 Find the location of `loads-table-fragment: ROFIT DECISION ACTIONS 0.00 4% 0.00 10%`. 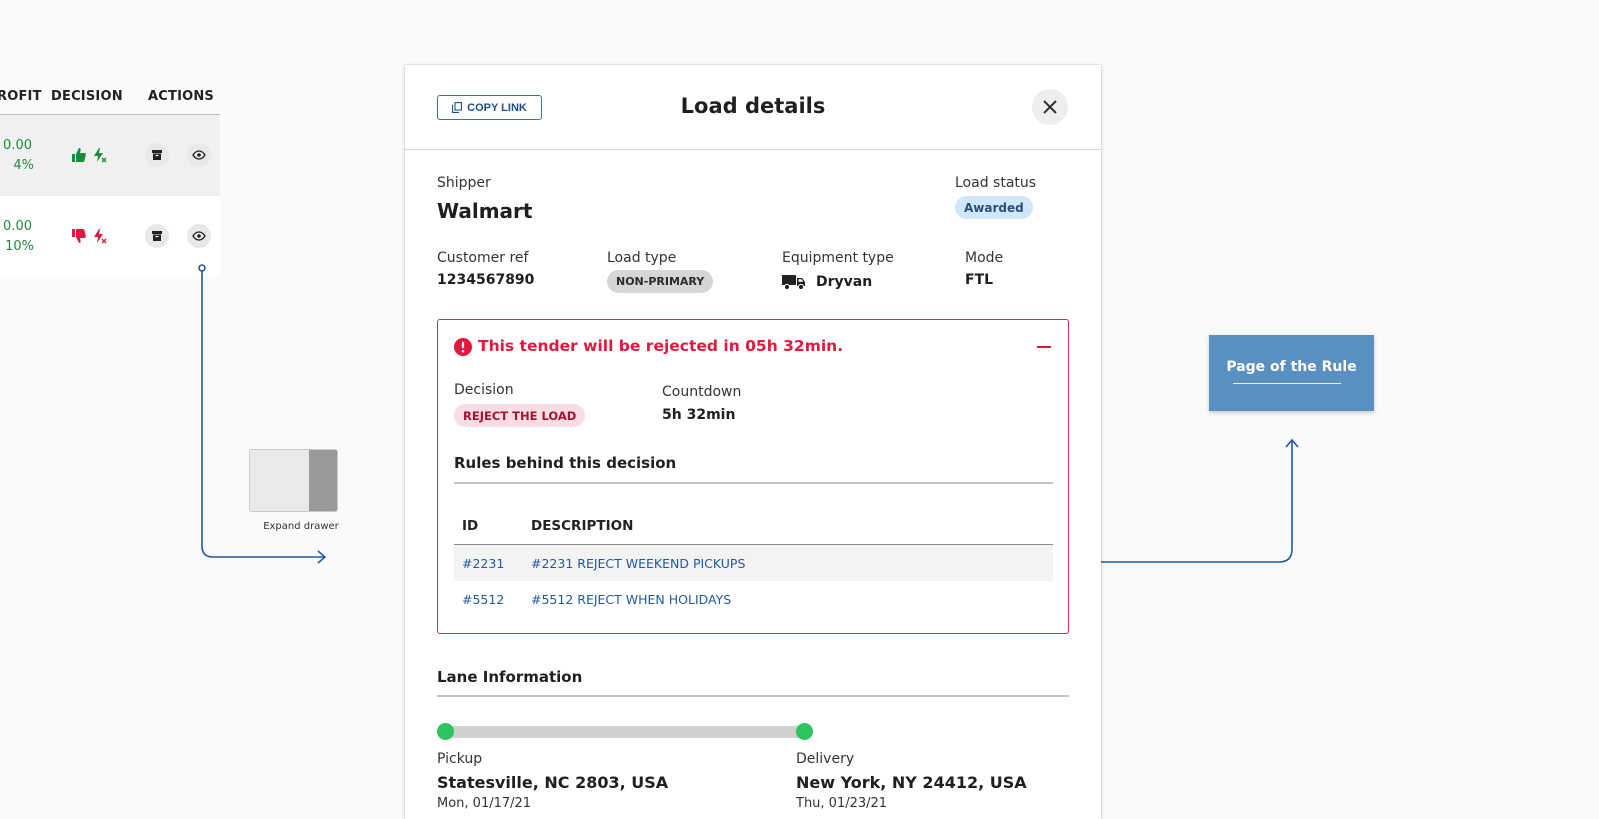

loads-table-fragment: ROFIT DECISION ACTIONS 0.00 4% 0.00 10% is located at coordinates (110, 179).